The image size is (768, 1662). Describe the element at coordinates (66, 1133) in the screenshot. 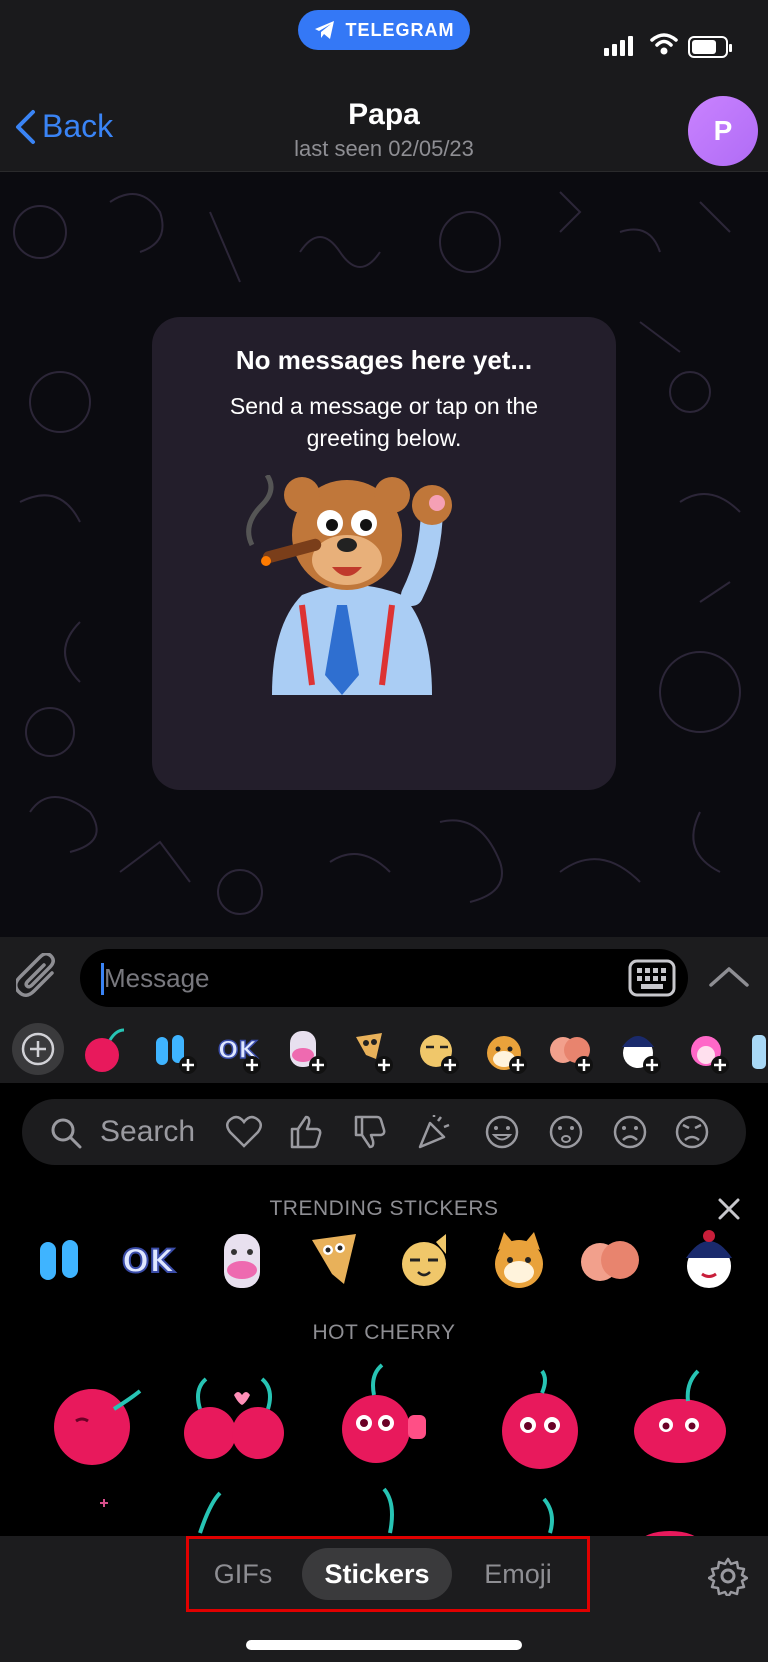

I see `search-icon` at that location.